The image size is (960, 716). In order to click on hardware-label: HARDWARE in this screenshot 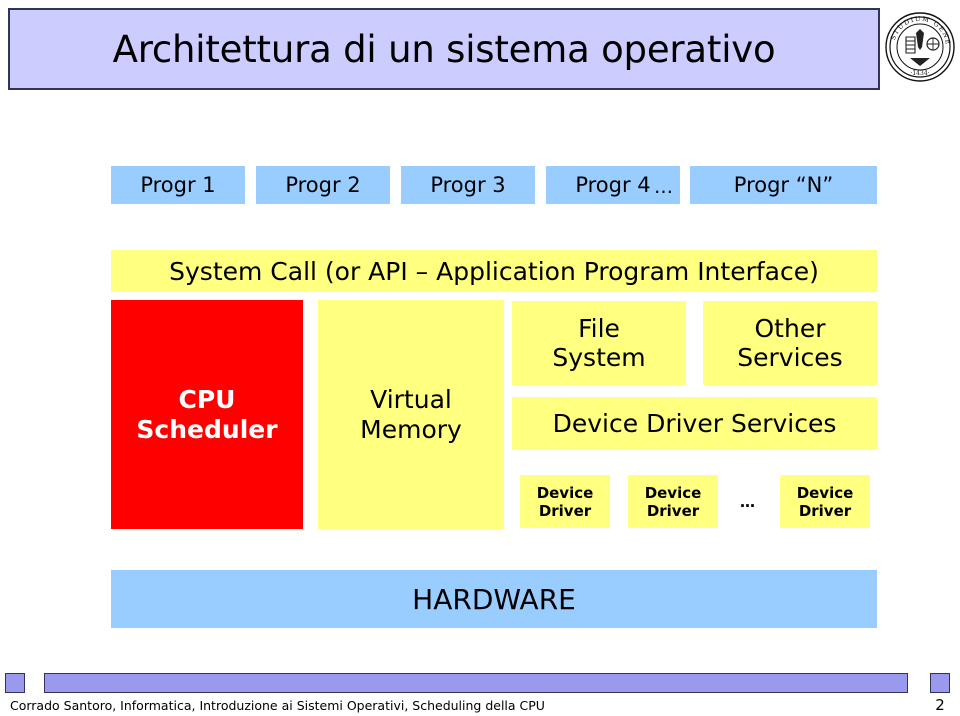, I will do `click(494, 599)`.